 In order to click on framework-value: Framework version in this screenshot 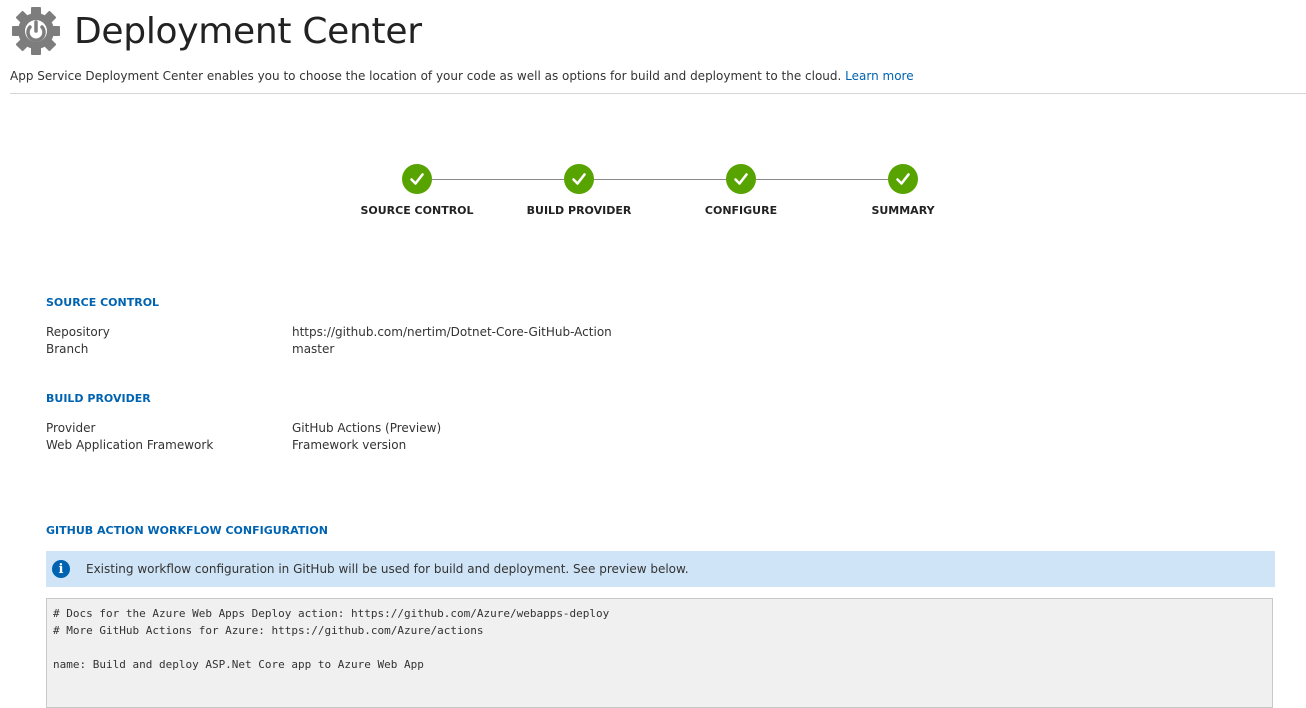, I will do `click(349, 445)`.